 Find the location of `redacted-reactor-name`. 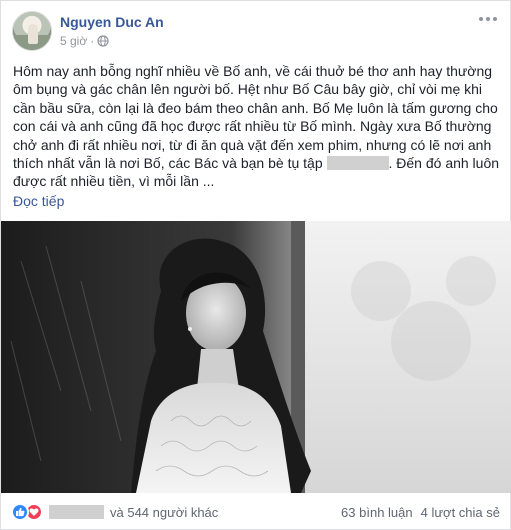

redacted-reactor-name is located at coordinates (76, 512).